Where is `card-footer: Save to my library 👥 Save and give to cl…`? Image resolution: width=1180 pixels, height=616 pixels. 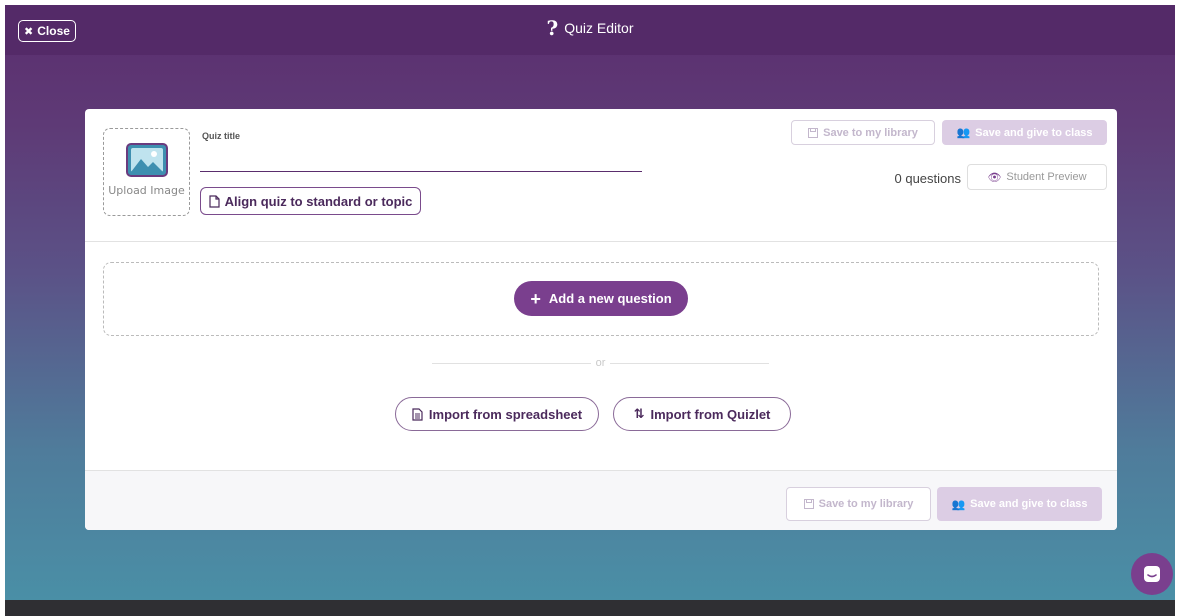 card-footer: Save to my library 👥 Save and give to cl… is located at coordinates (601, 500).